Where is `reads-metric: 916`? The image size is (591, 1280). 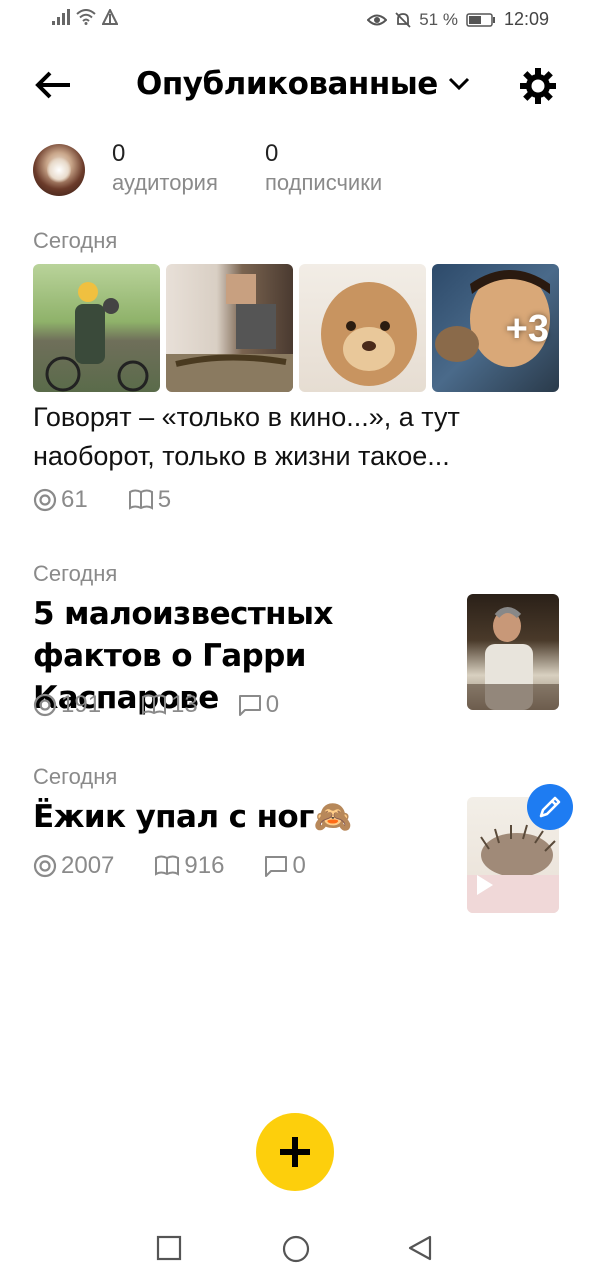
reads-metric: 916 is located at coordinates (189, 866).